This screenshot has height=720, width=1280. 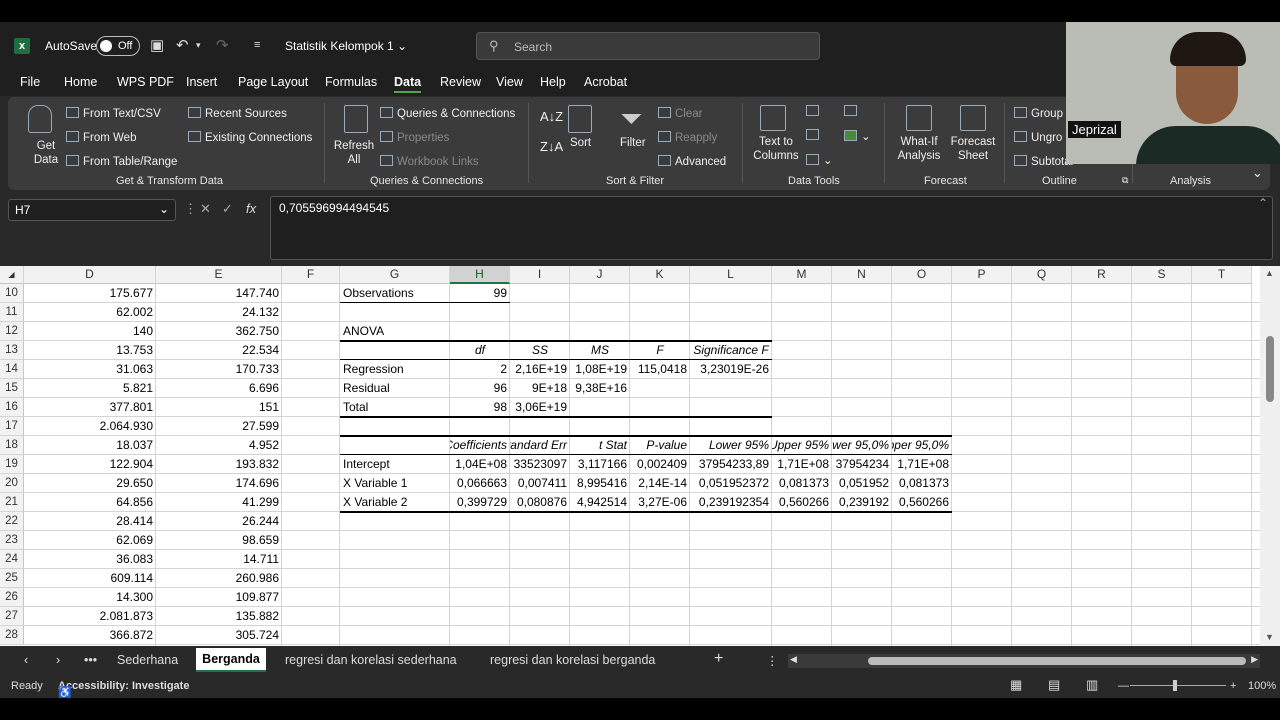 I want to click on cell-e24: 14.711, so click(x=219, y=559).